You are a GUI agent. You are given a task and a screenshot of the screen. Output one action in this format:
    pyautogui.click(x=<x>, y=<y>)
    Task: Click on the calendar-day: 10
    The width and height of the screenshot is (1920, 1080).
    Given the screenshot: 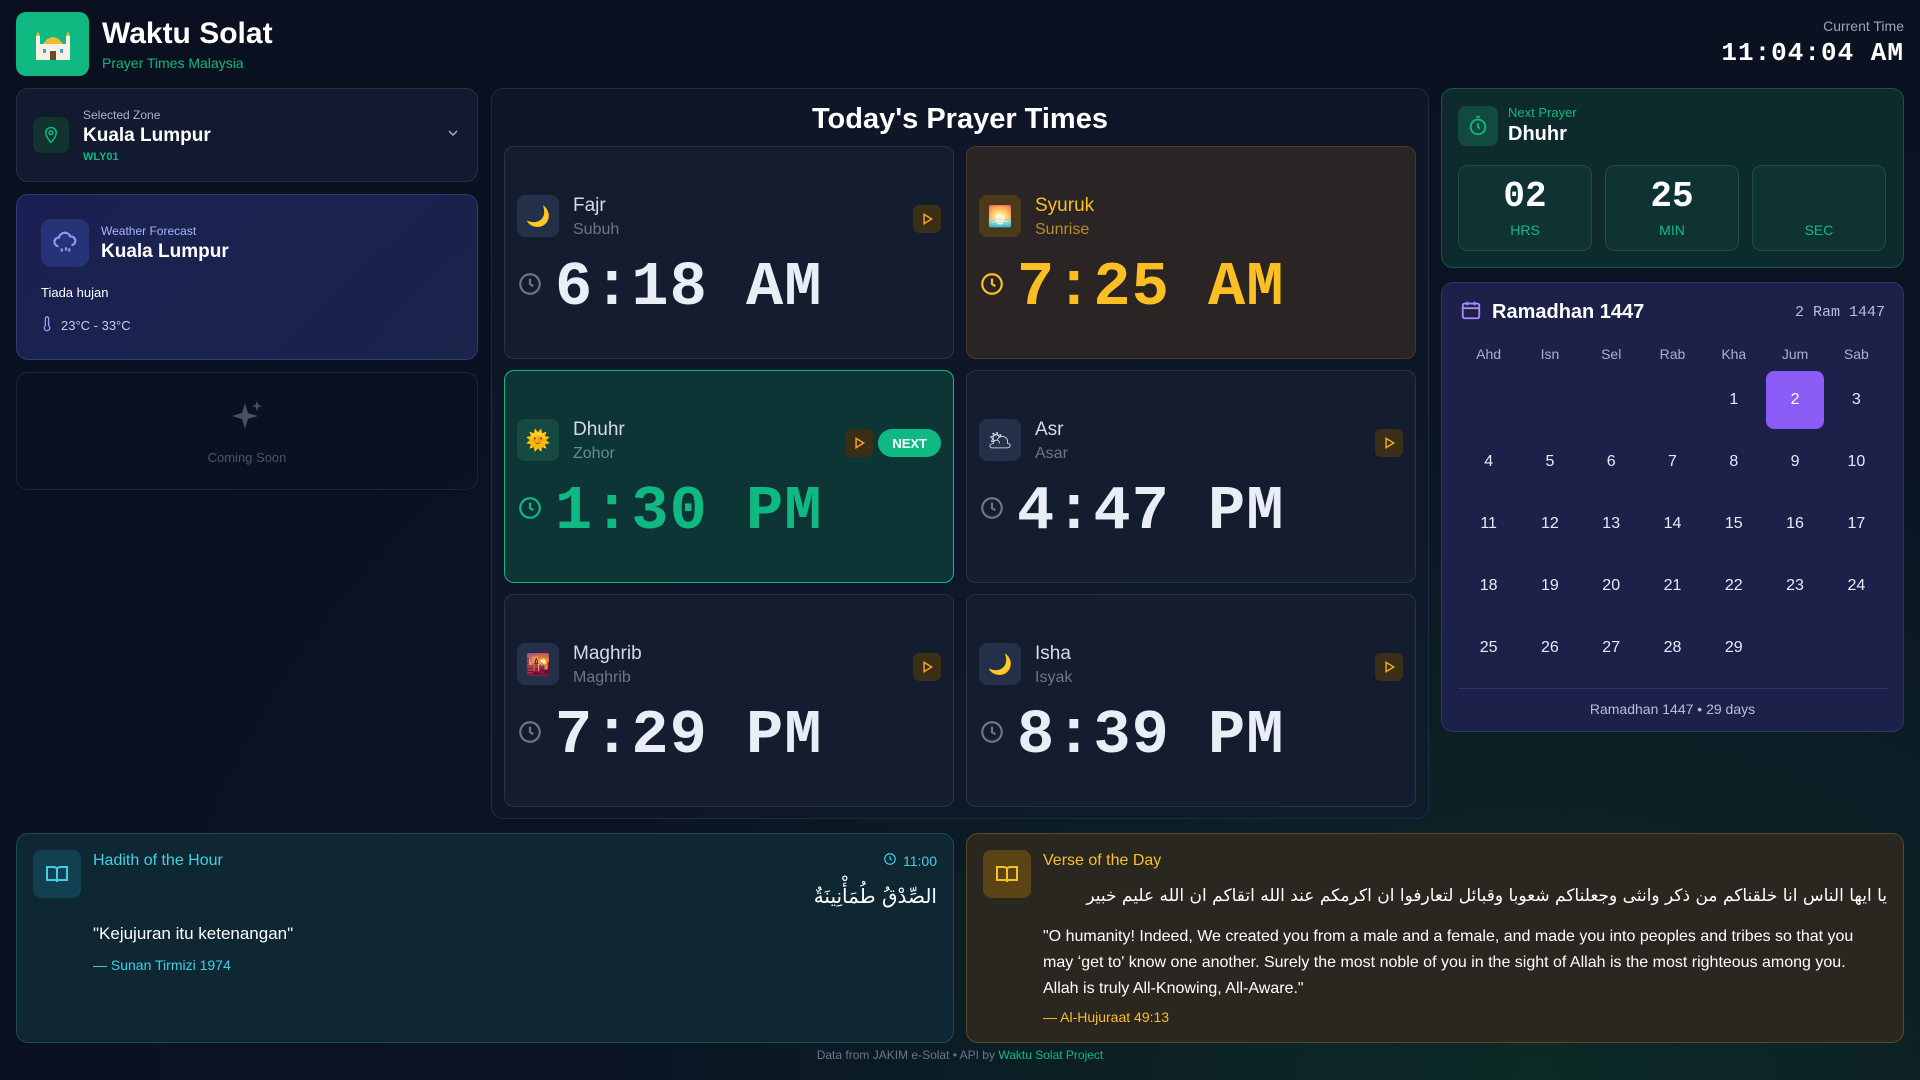 What is the action you would take?
    pyautogui.click(x=1856, y=462)
    